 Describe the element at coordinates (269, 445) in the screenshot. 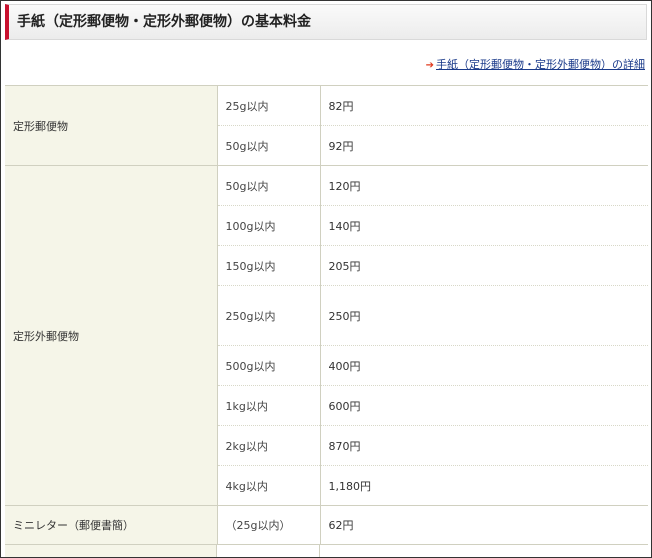

I see `weight-cell: 2kg以内` at that location.